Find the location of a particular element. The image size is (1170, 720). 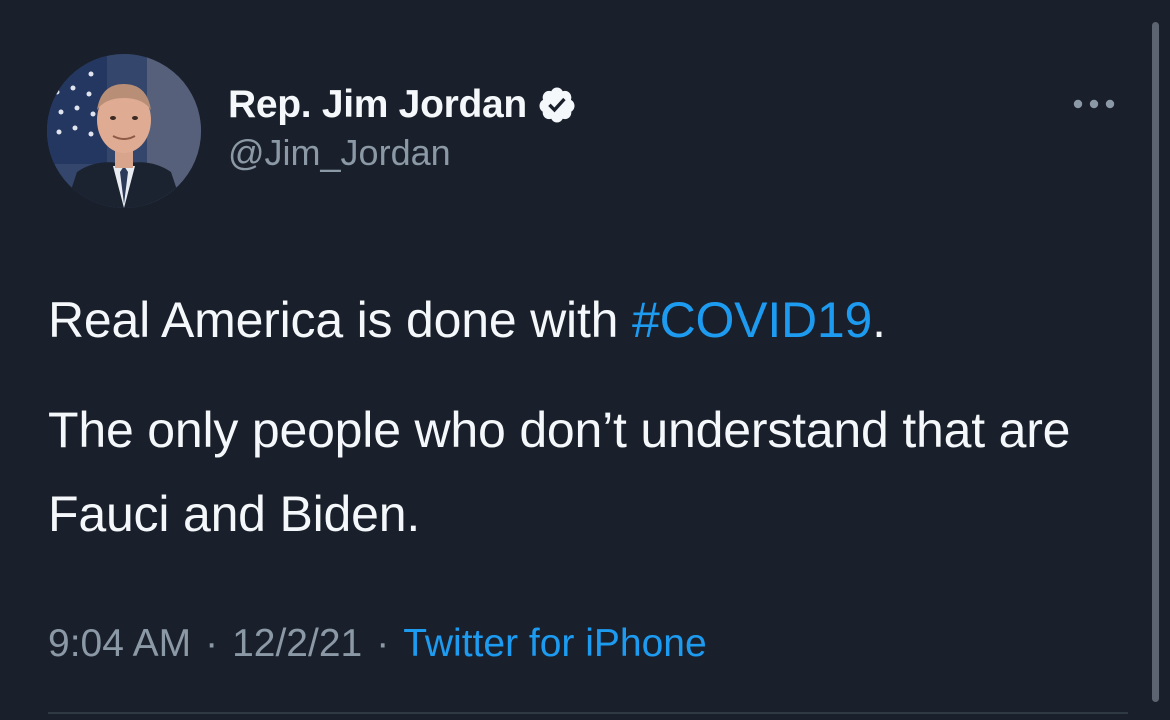

tweet-source-link: Twitter for iPhone is located at coordinates (554, 644).